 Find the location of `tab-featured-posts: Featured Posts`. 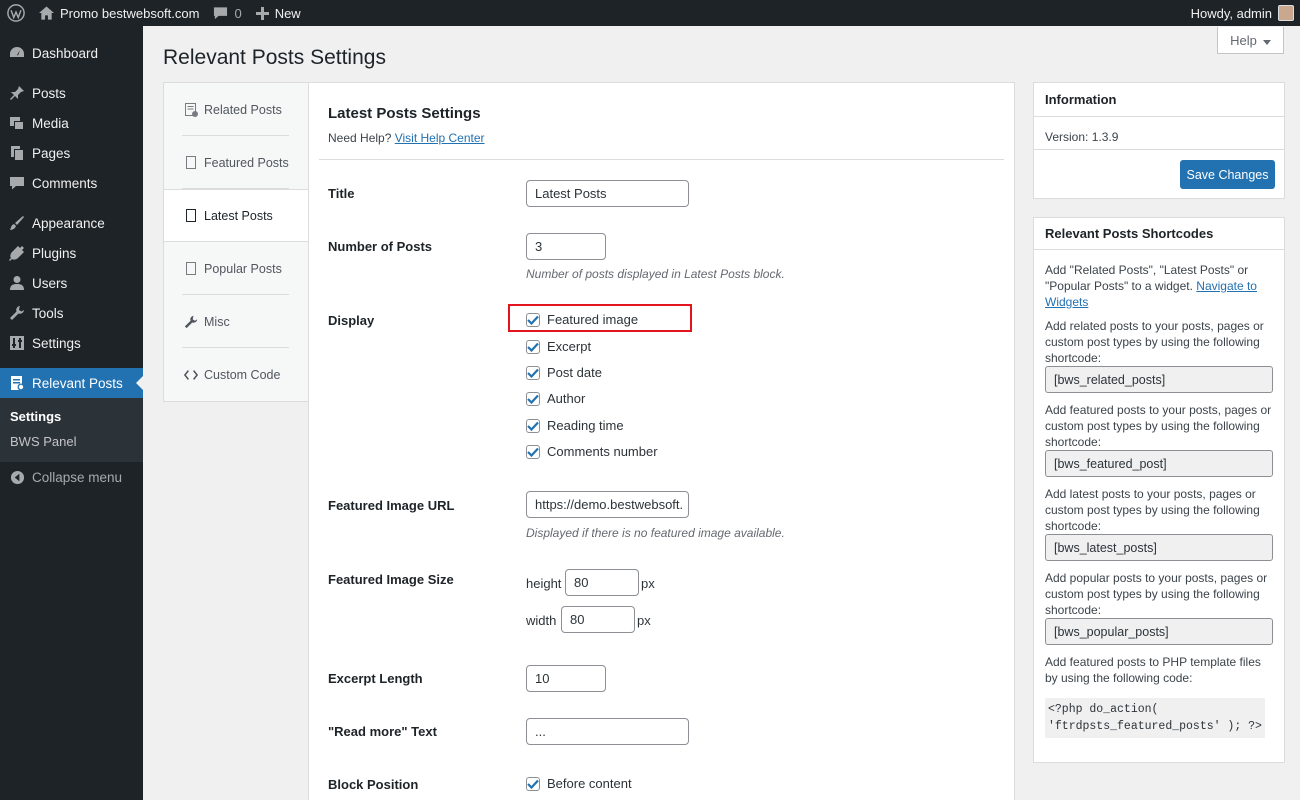

tab-featured-posts: Featured Posts is located at coordinates (236, 162).